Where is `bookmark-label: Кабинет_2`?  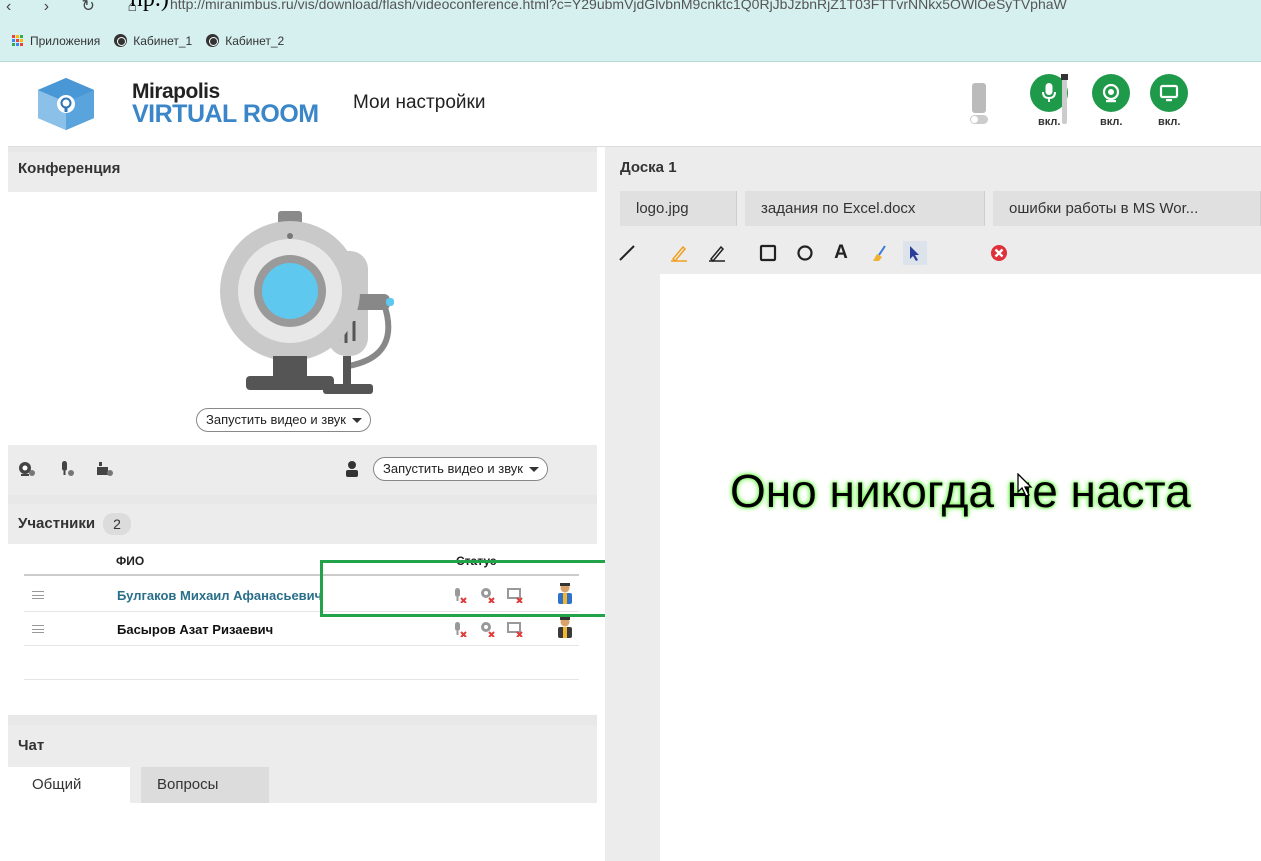
bookmark-label: Кабинет_2 is located at coordinates (255, 40).